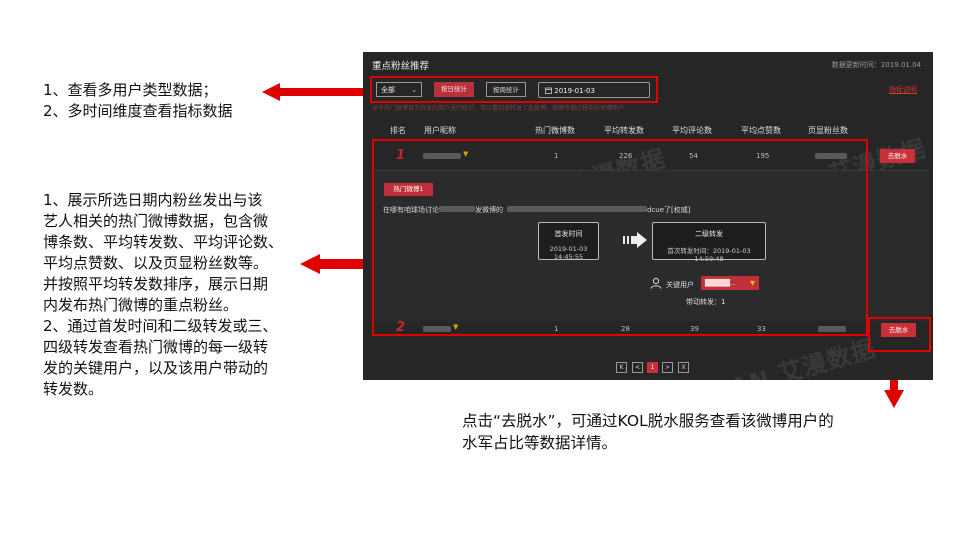  What do you see at coordinates (156, 368) in the screenshot?
I see `note-line: 发的关键用户，以及该用户带动的` at bounding box center [156, 368].